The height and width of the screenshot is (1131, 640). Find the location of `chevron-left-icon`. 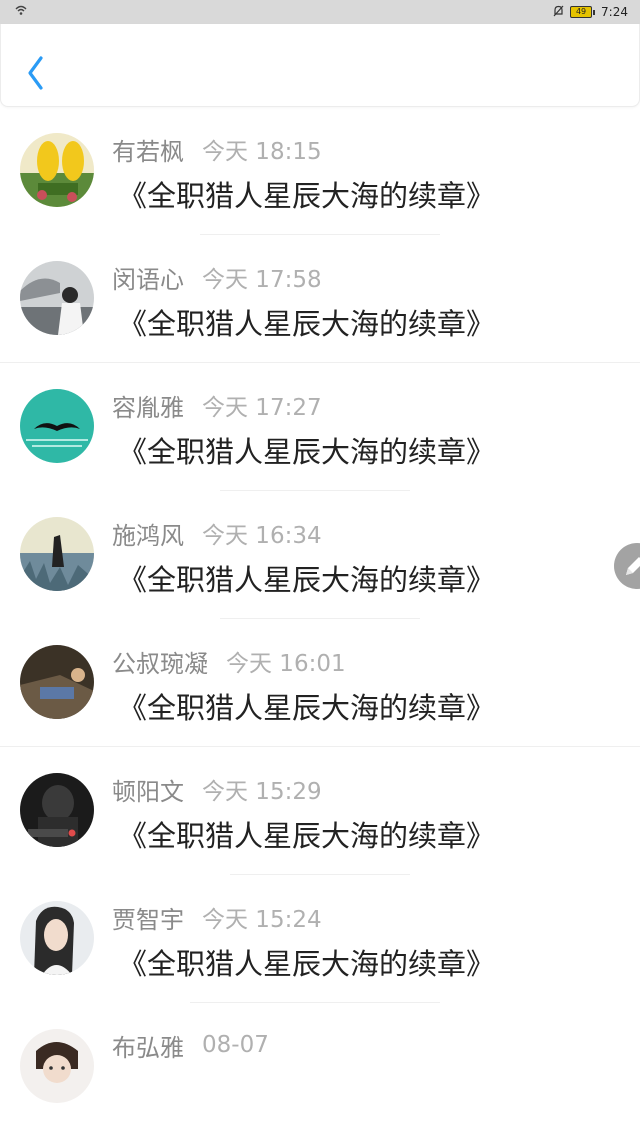

chevron-left-icon is located at coordinates (35, 73).